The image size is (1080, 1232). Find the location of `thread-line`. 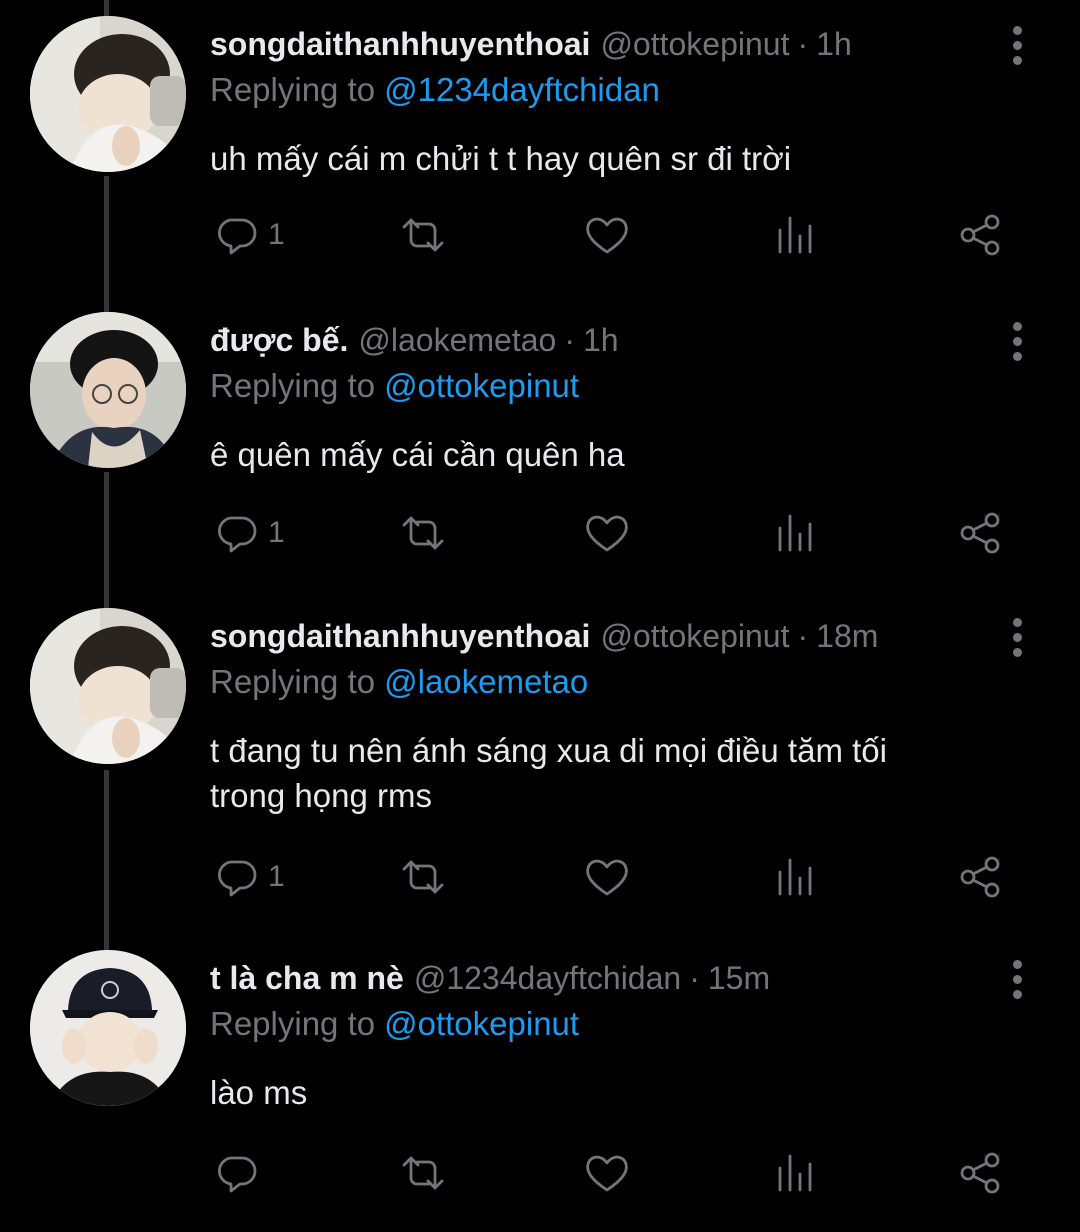

thread-line is located at coordinates (106, 8).